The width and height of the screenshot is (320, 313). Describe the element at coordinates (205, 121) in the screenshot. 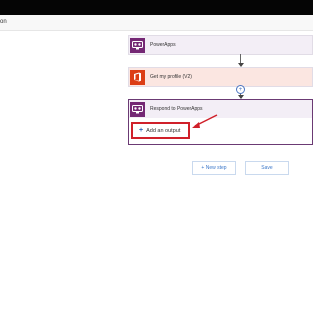

I see `annotation-arrow-icon` at that location.